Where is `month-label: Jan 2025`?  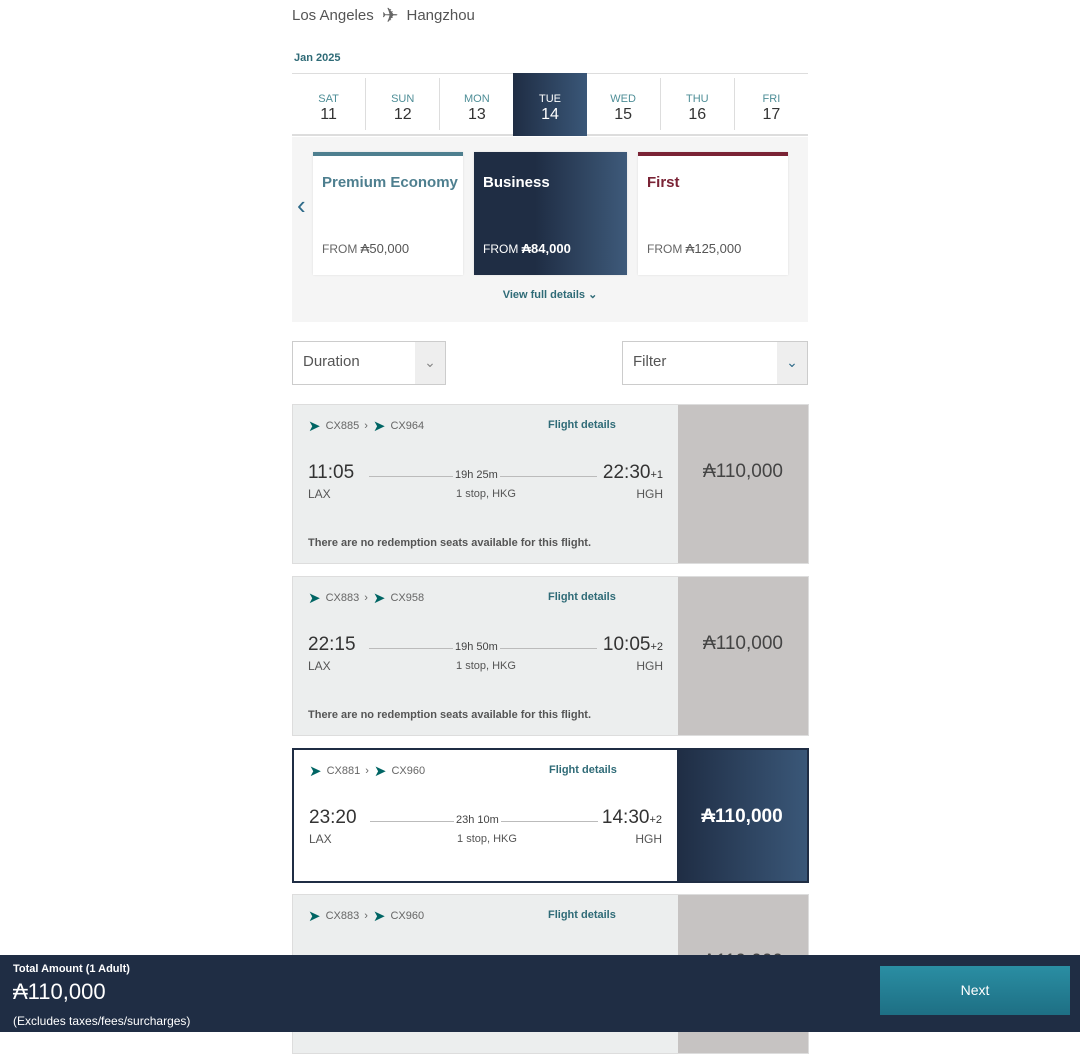
month-label: Jan 2025 is located at coordinates (317, 58).